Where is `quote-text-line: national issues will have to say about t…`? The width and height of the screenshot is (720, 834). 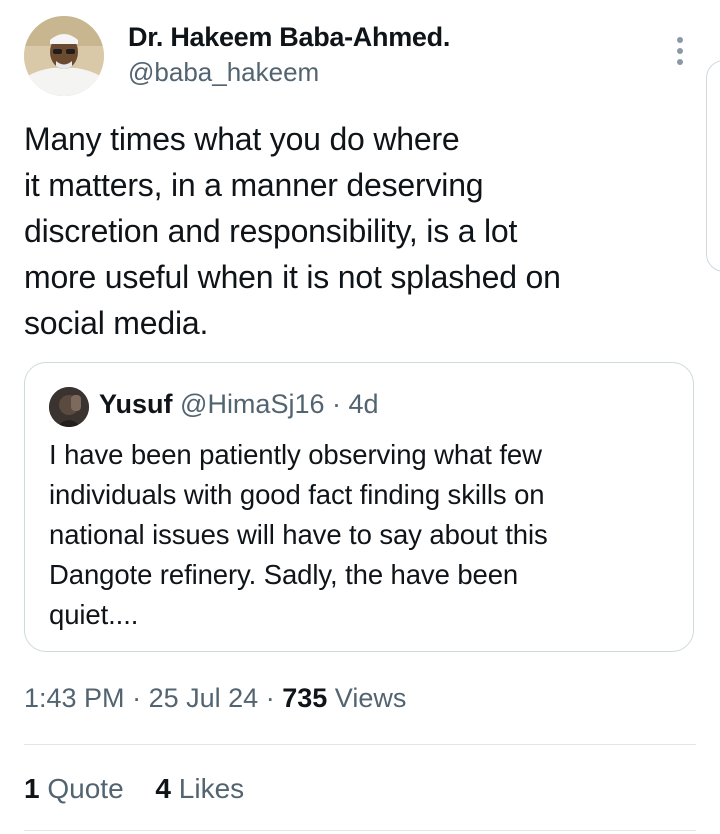 quote-text-line: national issues will have to say about t… is located at coordinates (298, 534).